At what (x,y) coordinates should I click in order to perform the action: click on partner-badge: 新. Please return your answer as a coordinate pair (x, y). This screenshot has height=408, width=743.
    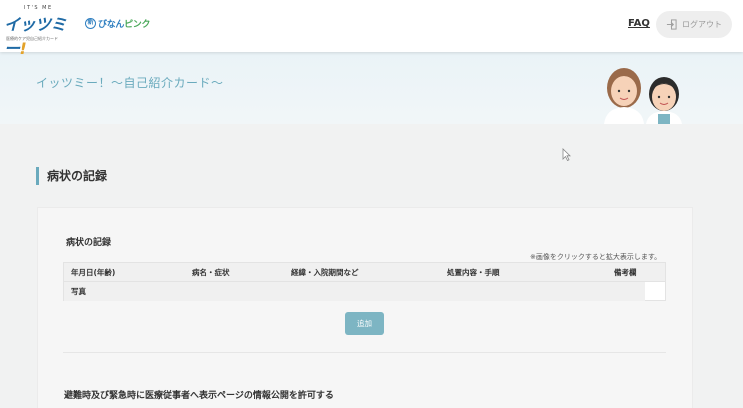
    Looking at the image, I should click on (90, 23).